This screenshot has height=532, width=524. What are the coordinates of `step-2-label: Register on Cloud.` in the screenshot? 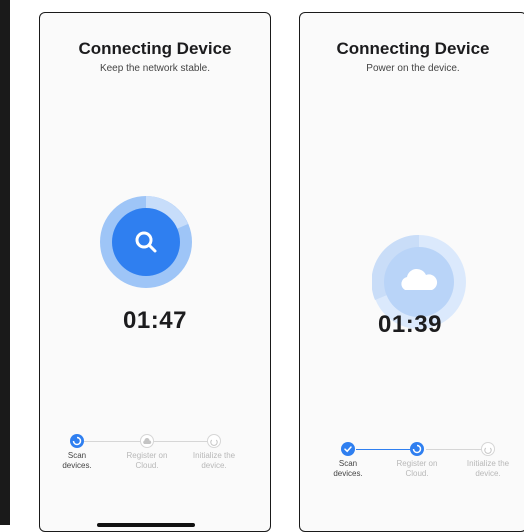 It's located at (417, 468).